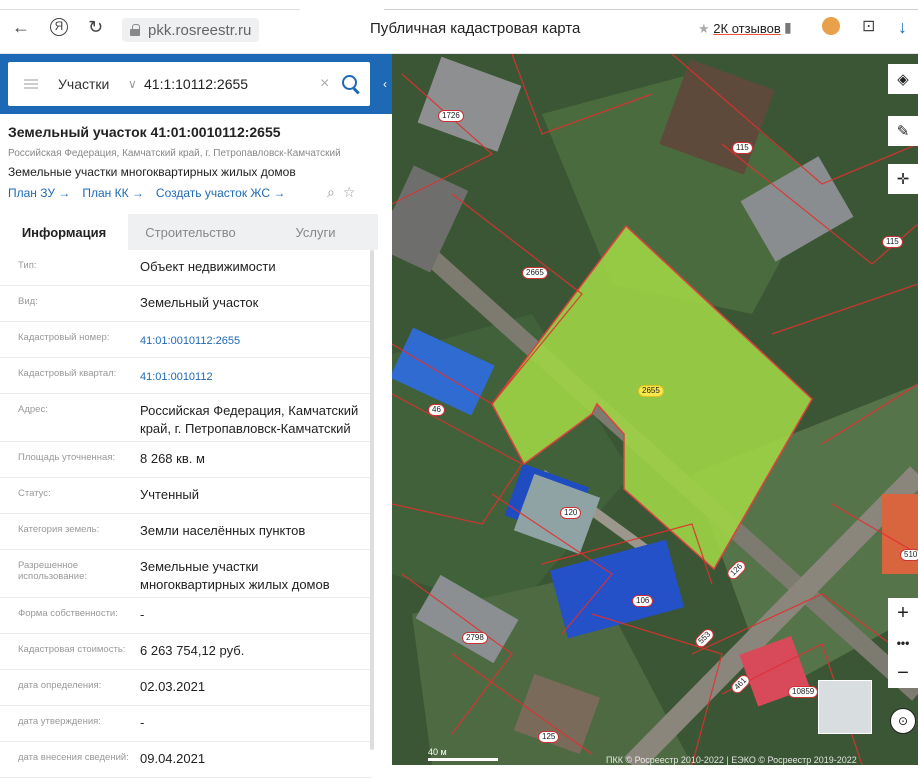 Image resolution: width=918 pixels, height=778 pixels. I want to click on info-value: 6 263 754,12 руб., so click(192, 650).